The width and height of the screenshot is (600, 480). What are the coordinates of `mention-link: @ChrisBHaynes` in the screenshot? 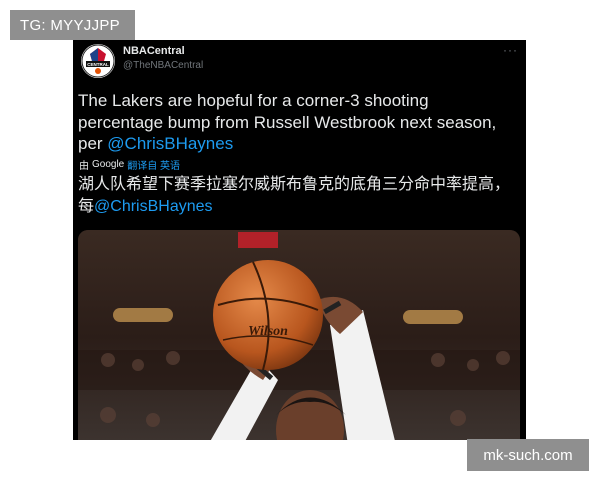 It's located at (170, 143).